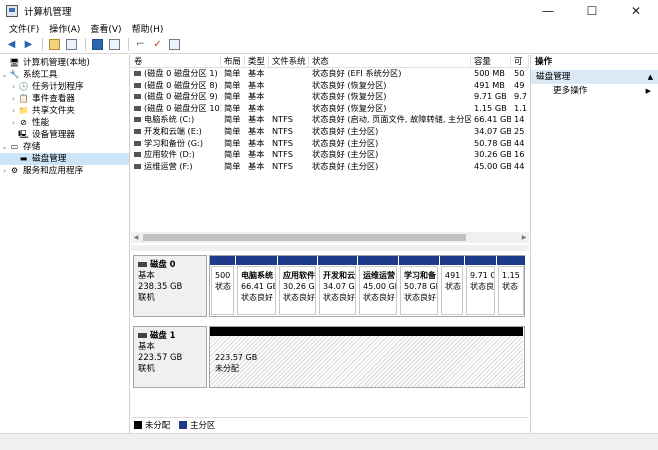 The width and height of the screenshot is (658, 450). Describe the element at coordinates (64, 63) in the screenshot. I see `tree-item-root: 🖥 计算机管理(本地)` at that location.